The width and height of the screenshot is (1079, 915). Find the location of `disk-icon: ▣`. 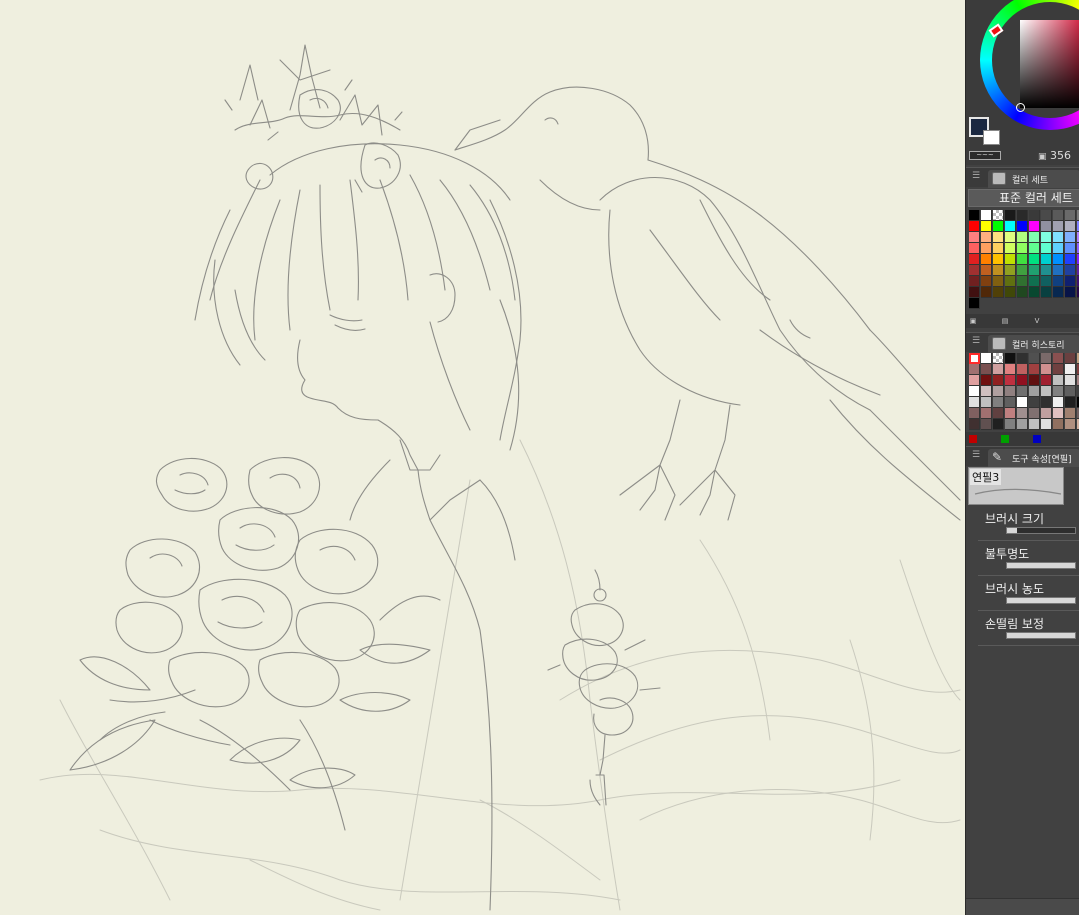

disk-icon: ▣ is located at coordinates (973, 321).